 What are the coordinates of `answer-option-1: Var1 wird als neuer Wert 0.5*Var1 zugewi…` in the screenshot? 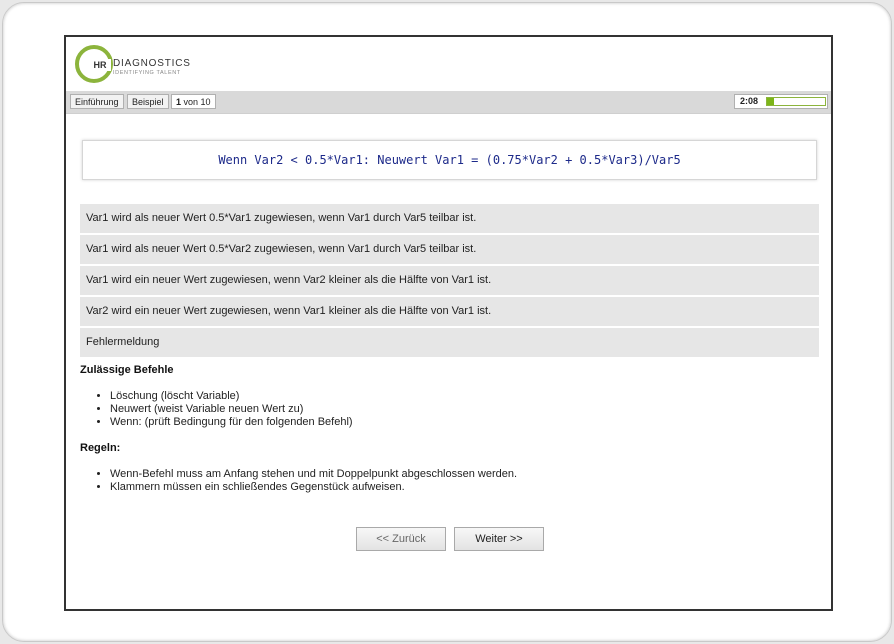 It's located at (449, 218).